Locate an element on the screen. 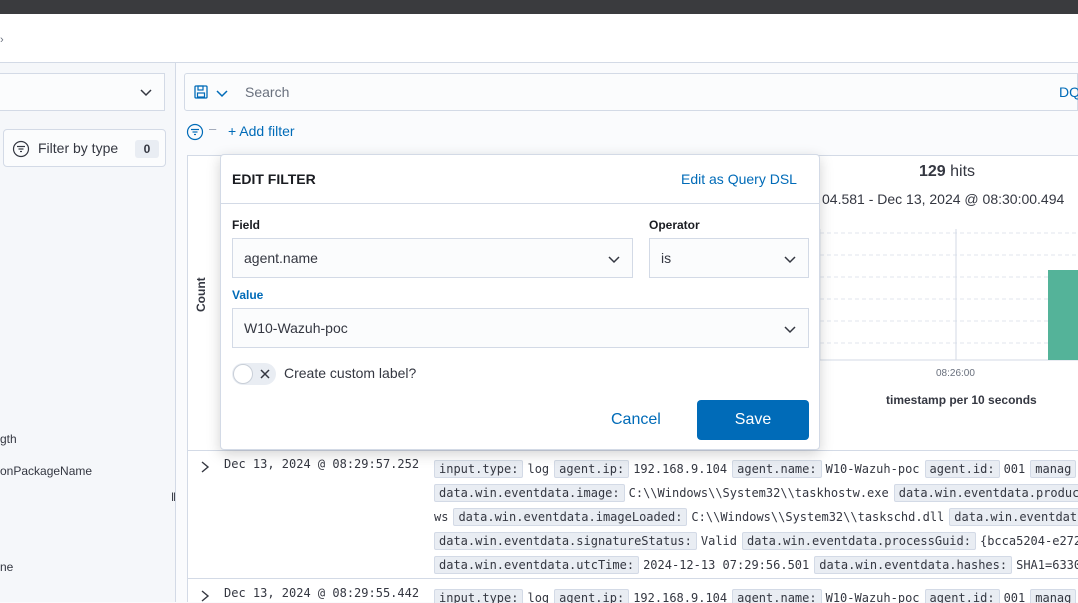  value-label: Value is located at coordinates (248, 295).